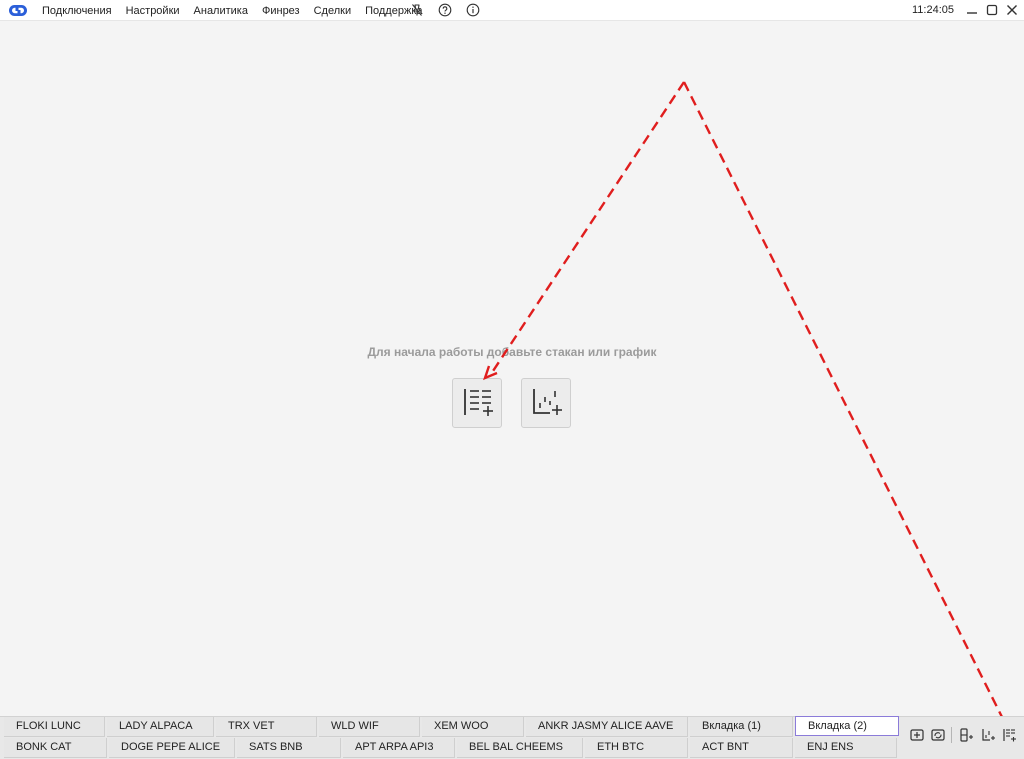  I want to click on add-tab-icon, so click(917, 735).